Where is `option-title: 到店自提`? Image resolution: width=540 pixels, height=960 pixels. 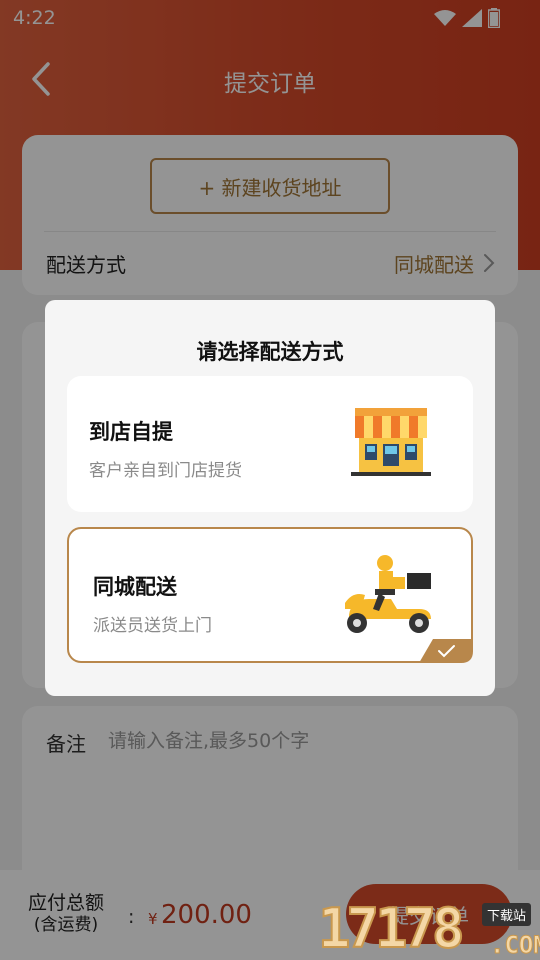 option-title: 到店自提 is located at coordinates (131, 432).